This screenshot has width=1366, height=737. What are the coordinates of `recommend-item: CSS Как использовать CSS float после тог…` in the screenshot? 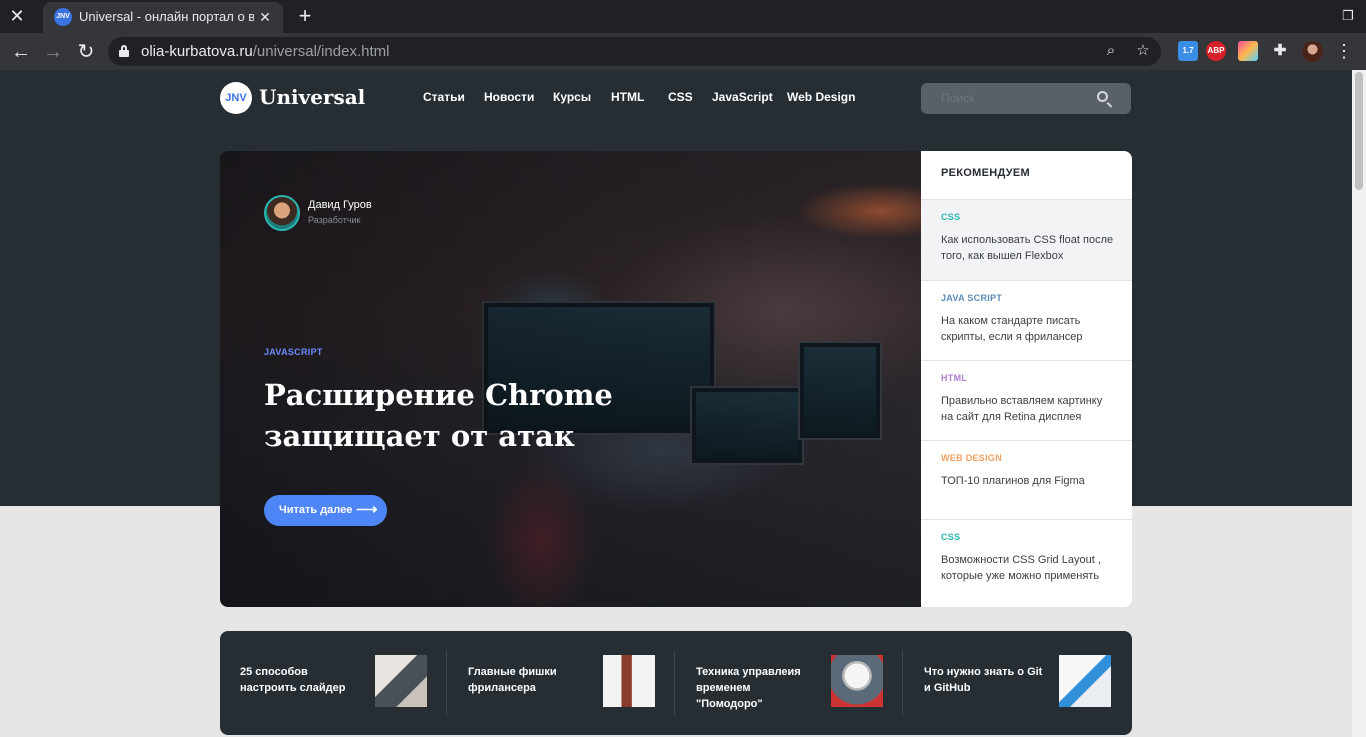 It's located at (1026, 239).